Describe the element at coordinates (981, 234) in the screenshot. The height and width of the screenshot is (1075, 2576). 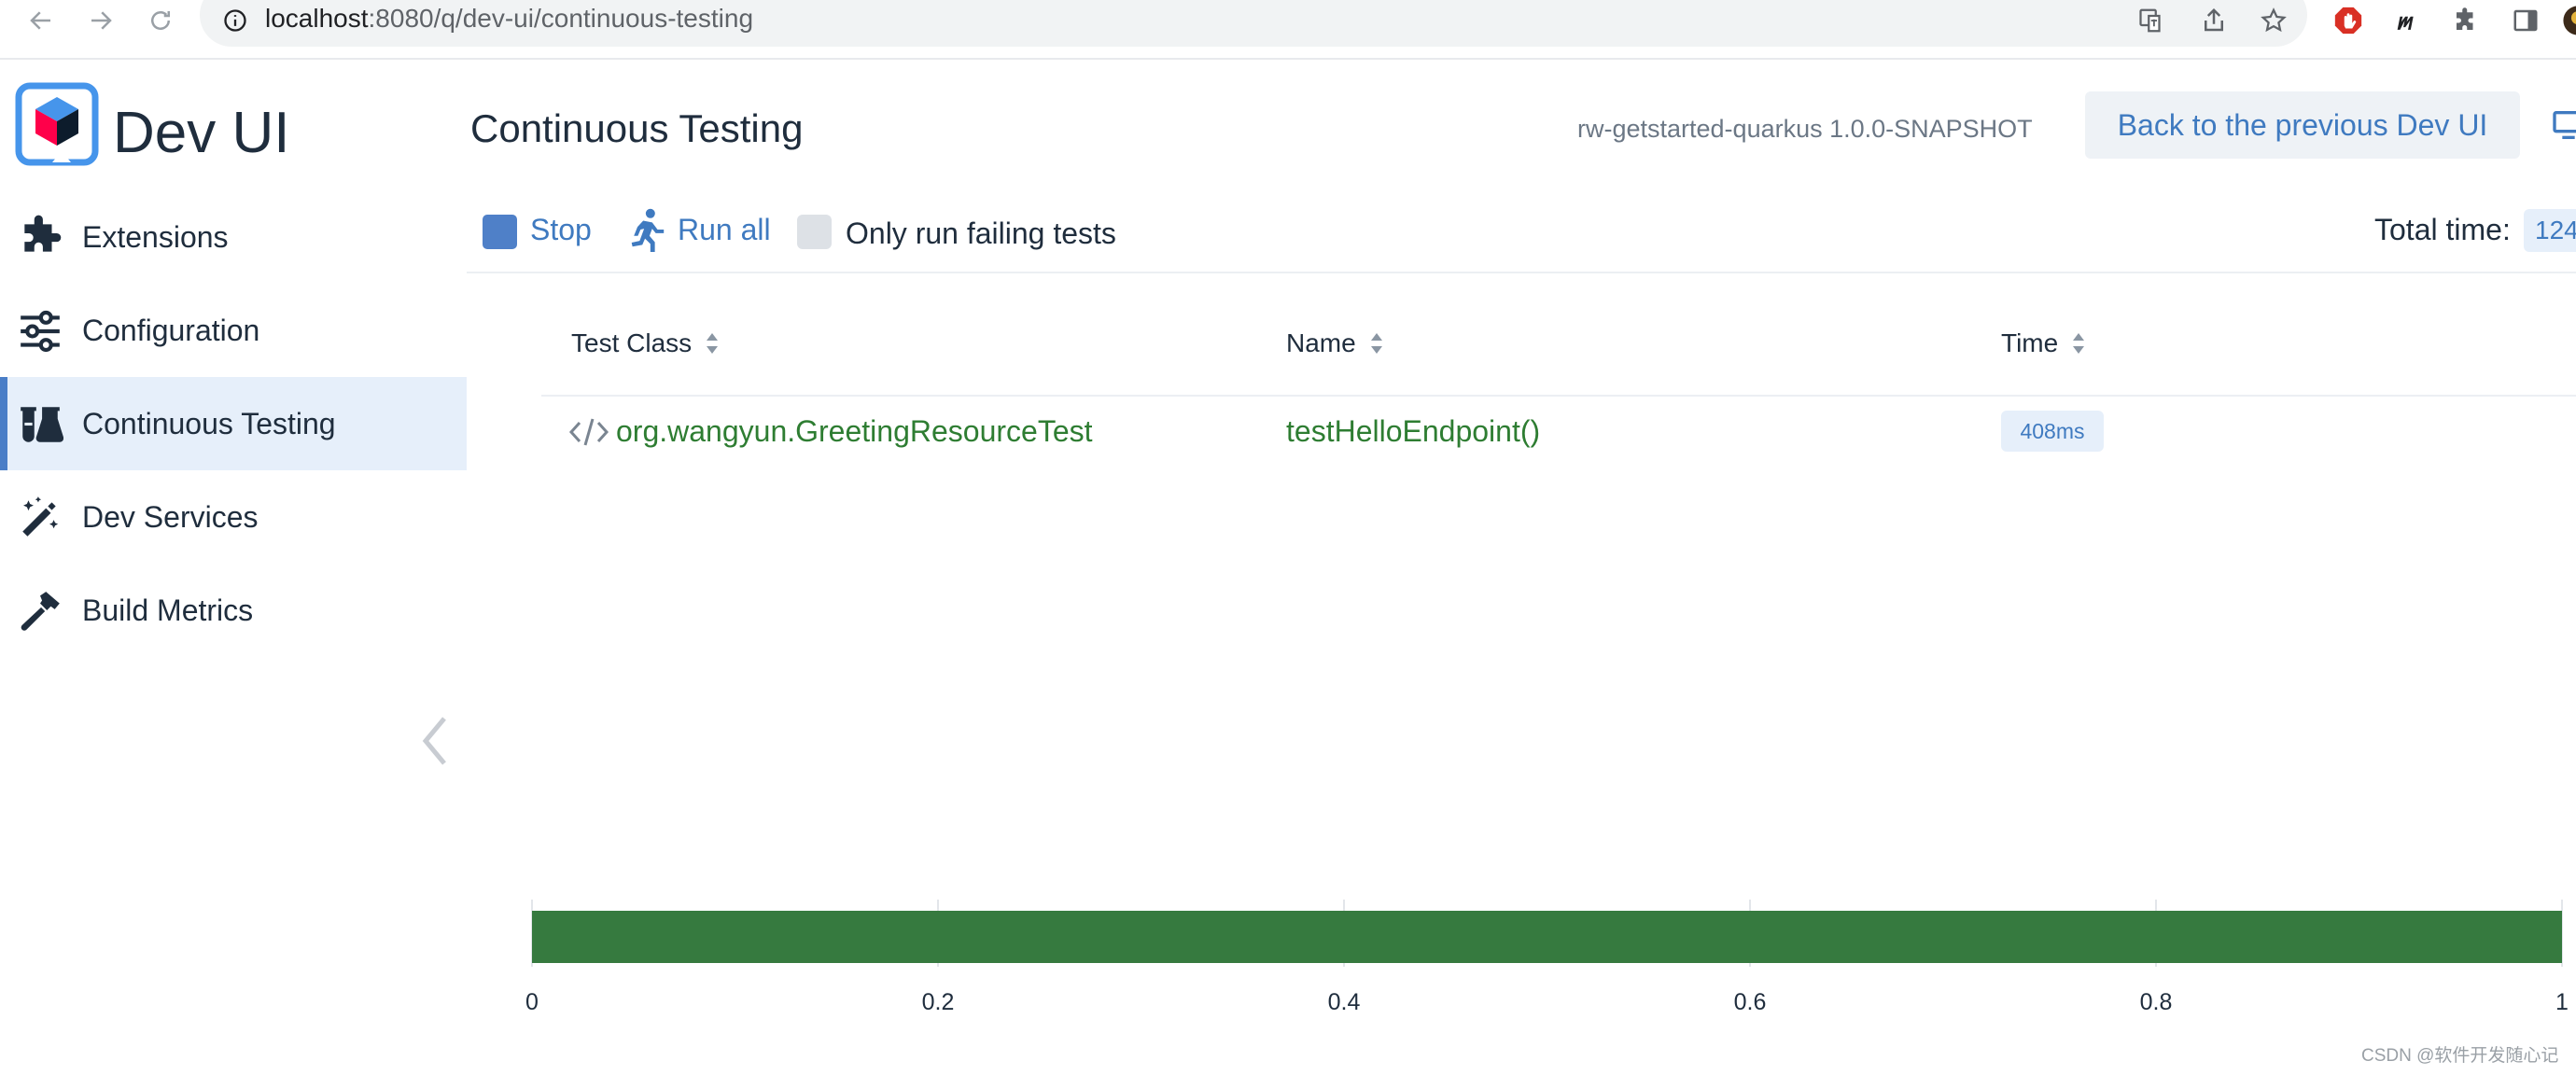
I see `only-failing-label: Only run failing tests` at that location.